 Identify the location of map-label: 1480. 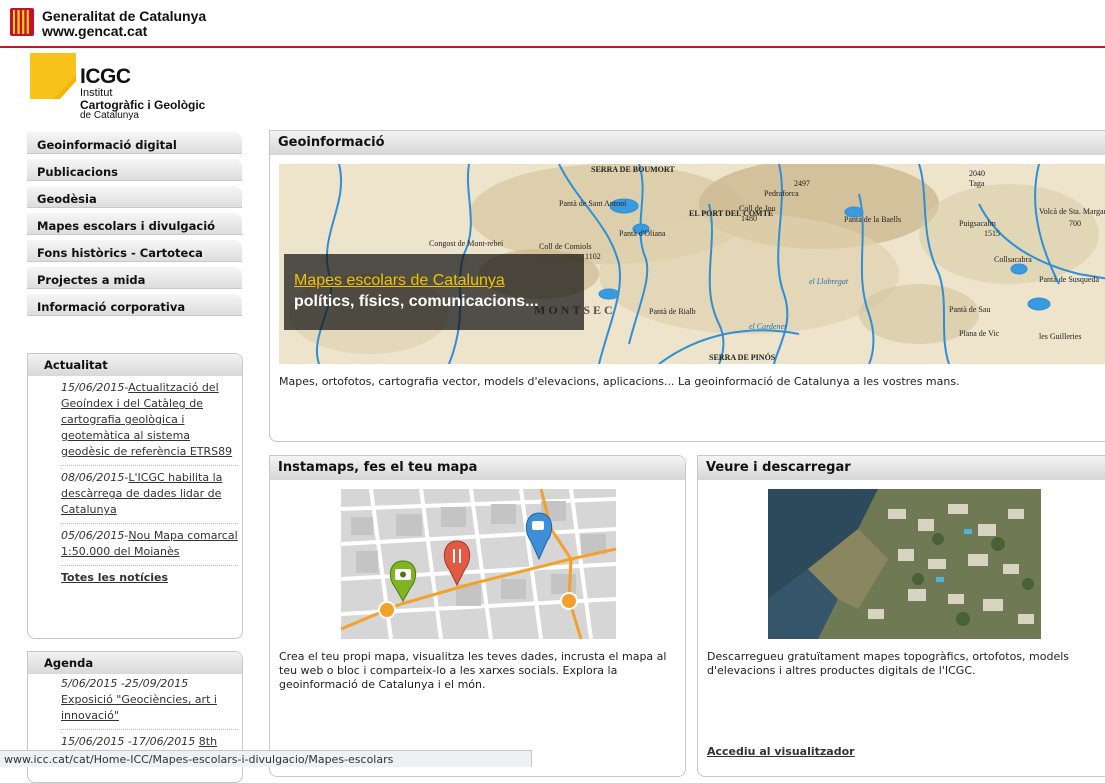
(749, 218).